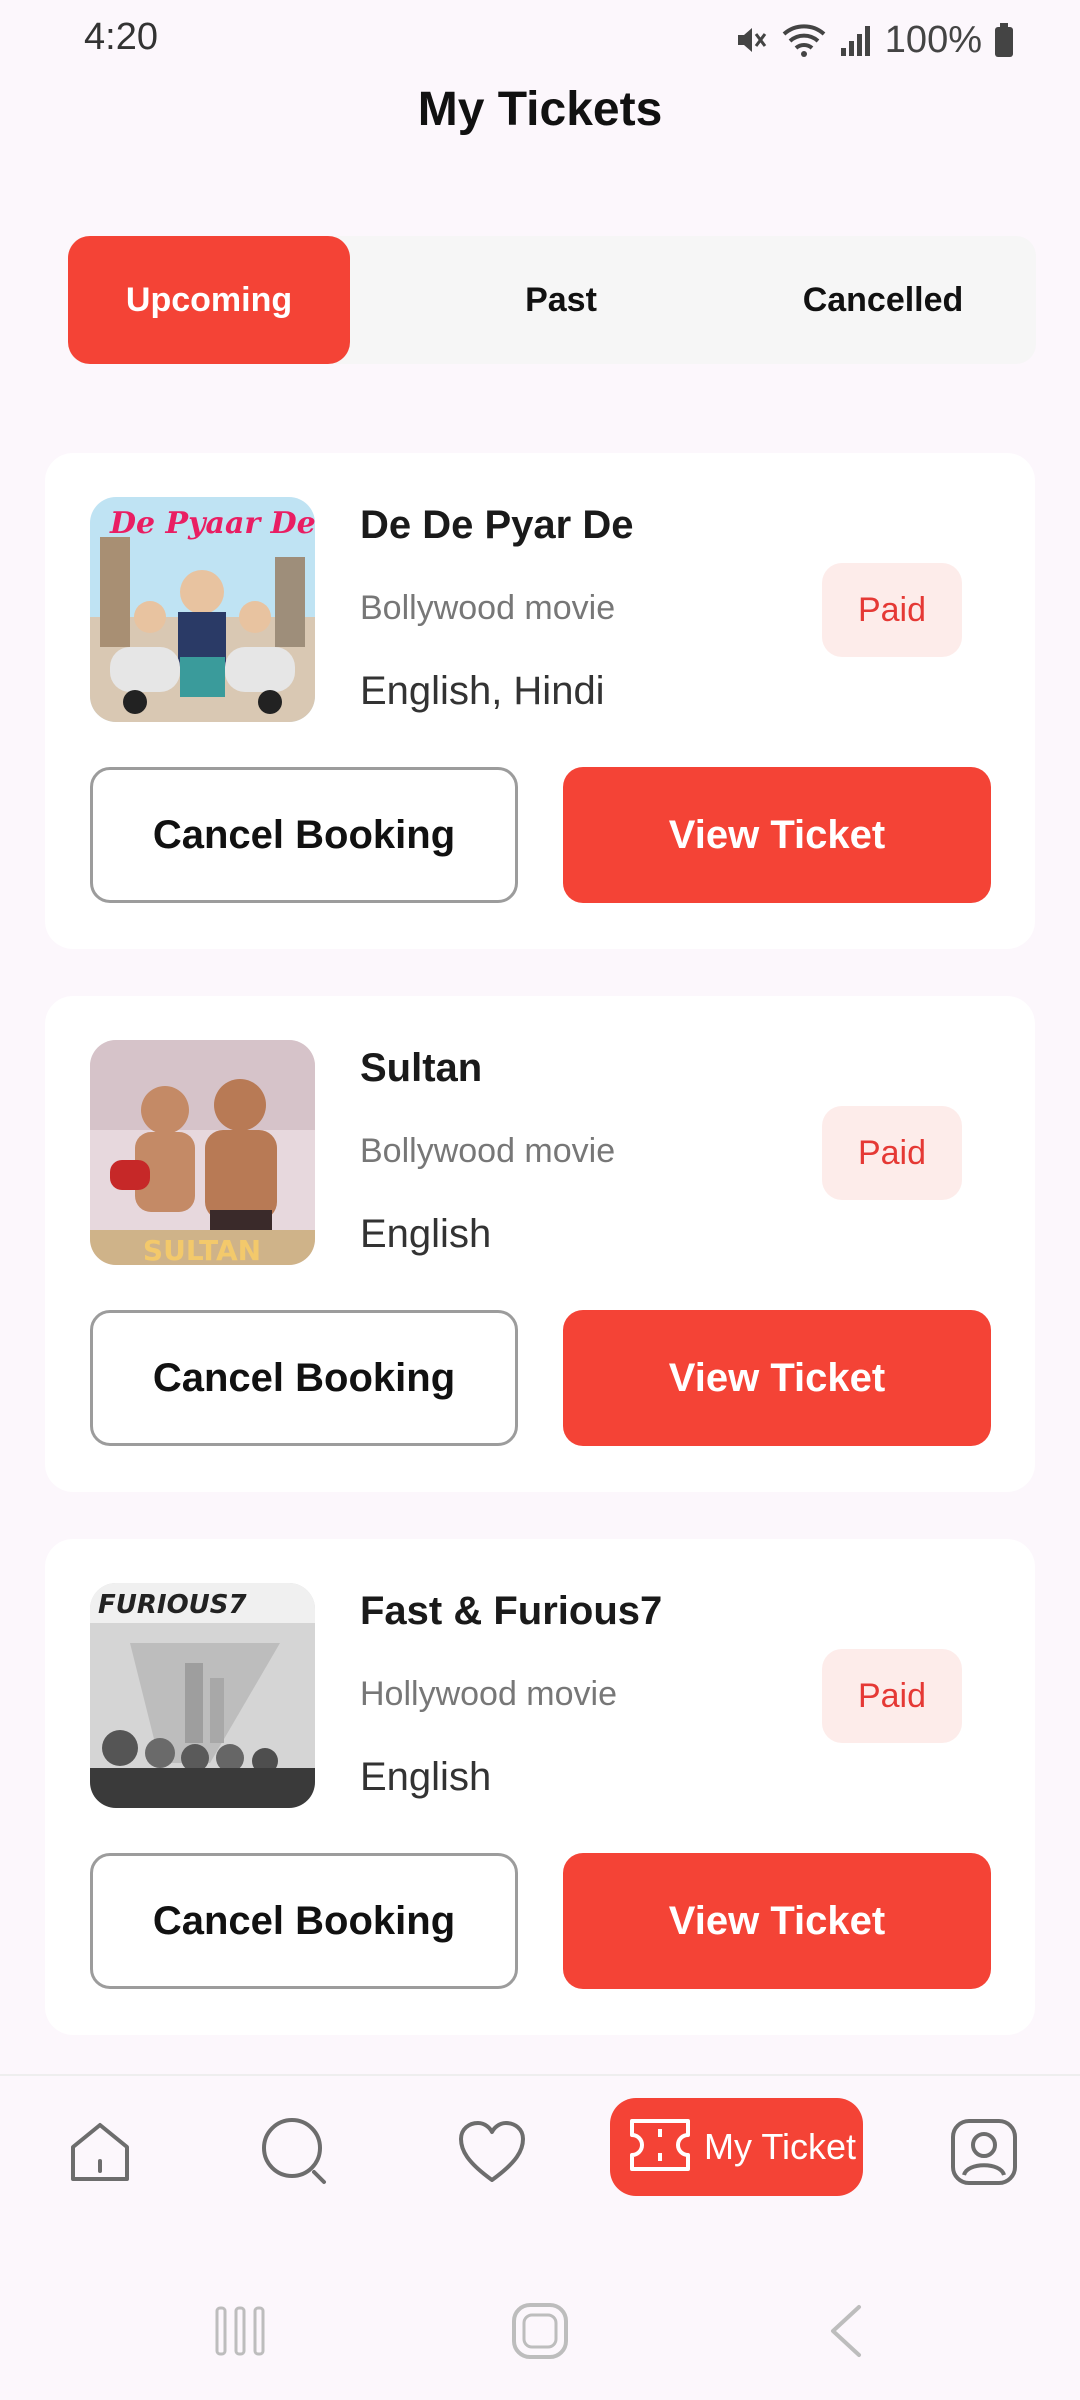 The image size is (1080, 2400). I want to click on ticket-tabs: Upcoming Past Cancelled, so click(552, 300).